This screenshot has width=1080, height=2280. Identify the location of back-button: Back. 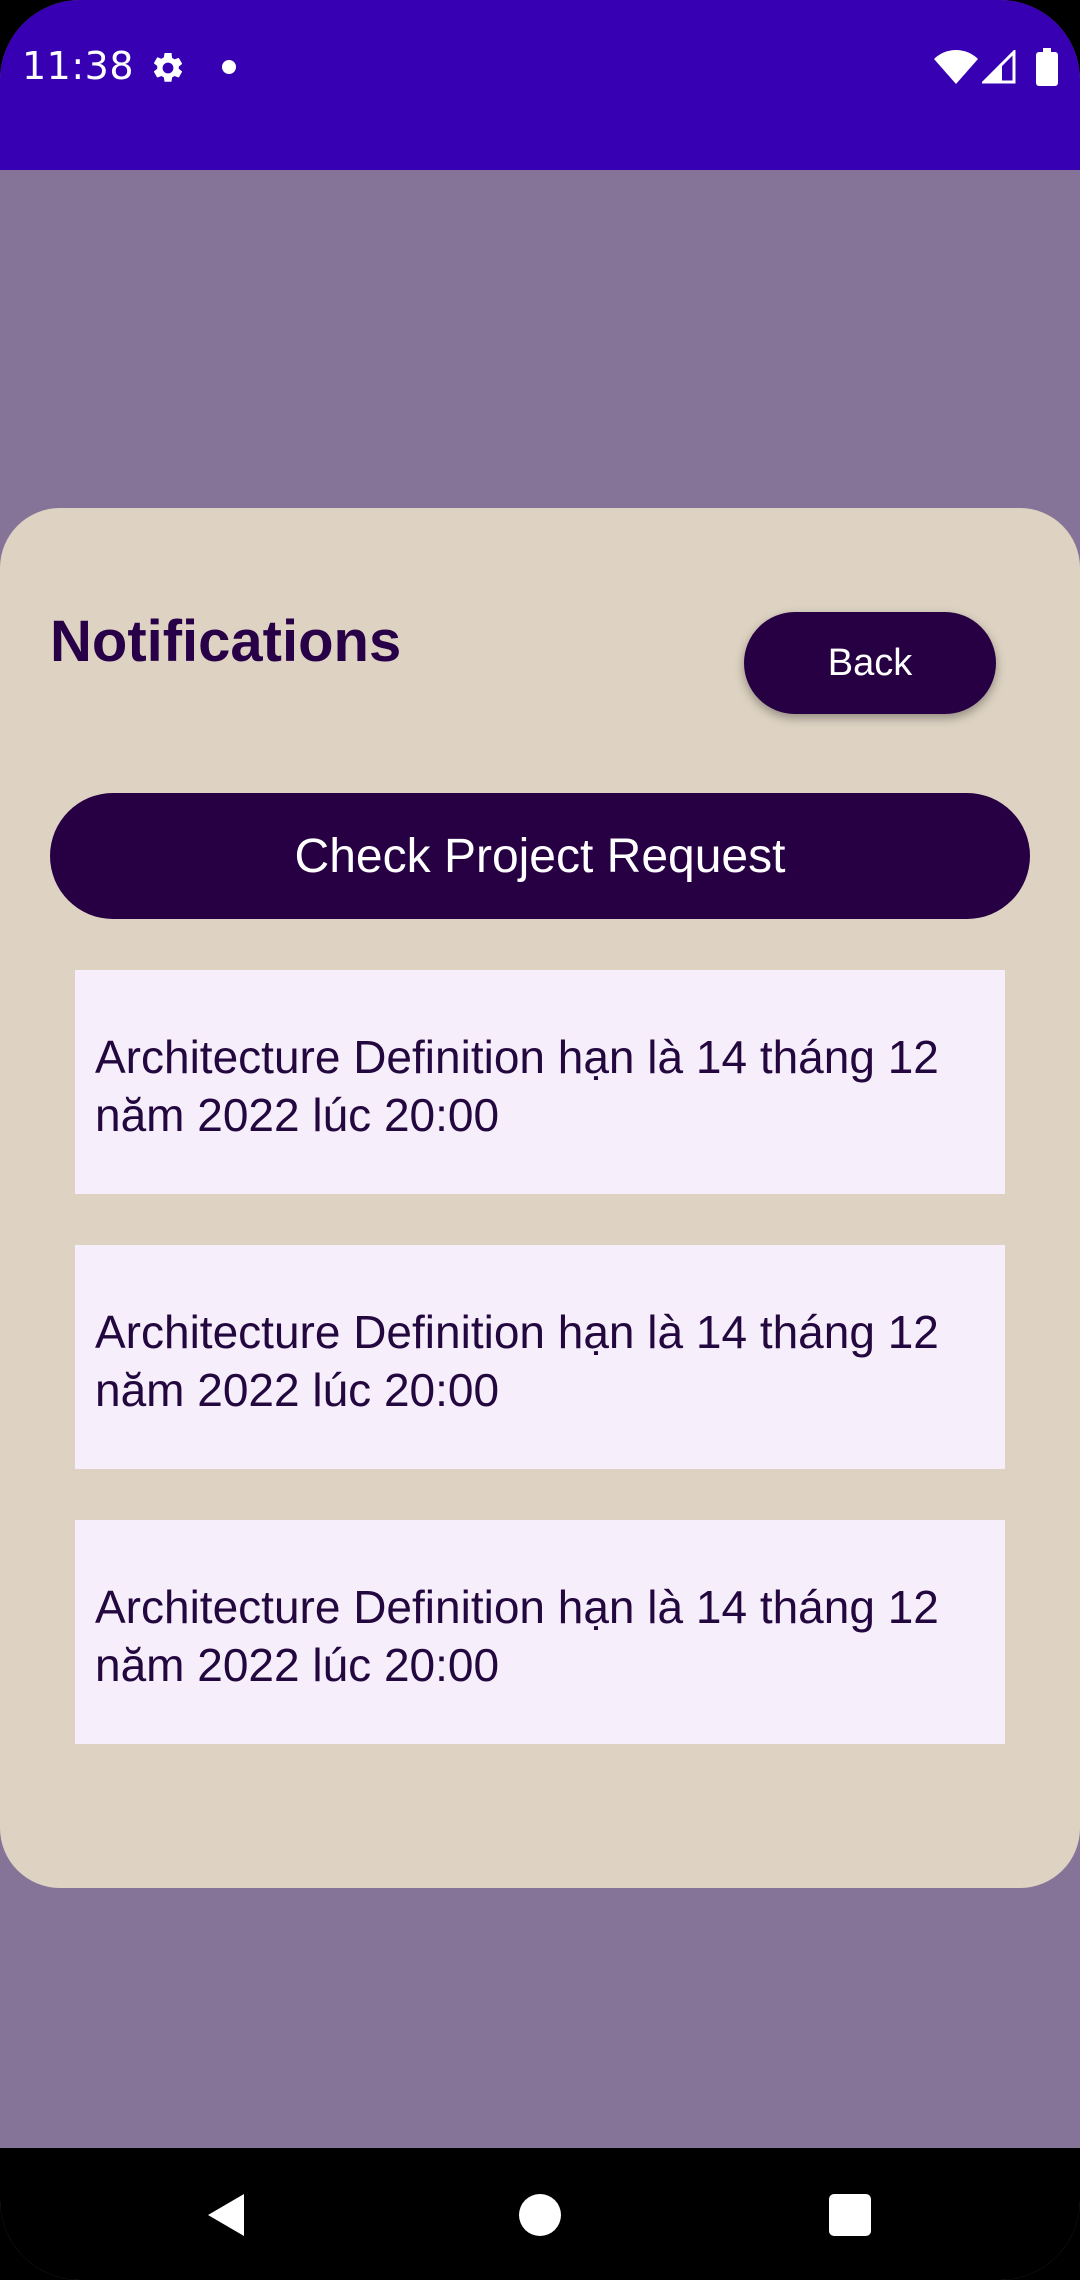
(870, 663).